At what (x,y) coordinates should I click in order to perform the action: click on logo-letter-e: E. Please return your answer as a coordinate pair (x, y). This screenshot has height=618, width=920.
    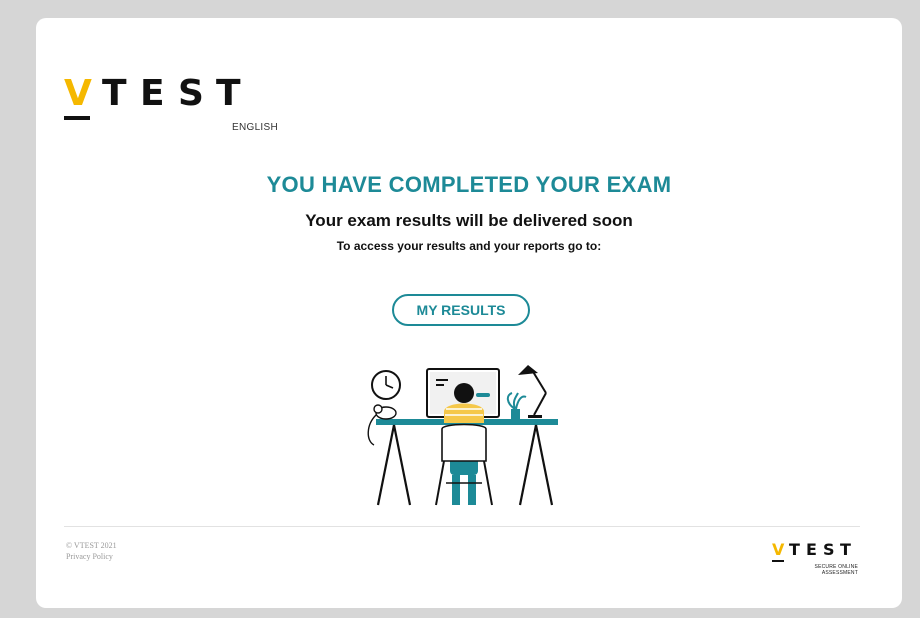
    Looking at the image, I should click on (152, 93).